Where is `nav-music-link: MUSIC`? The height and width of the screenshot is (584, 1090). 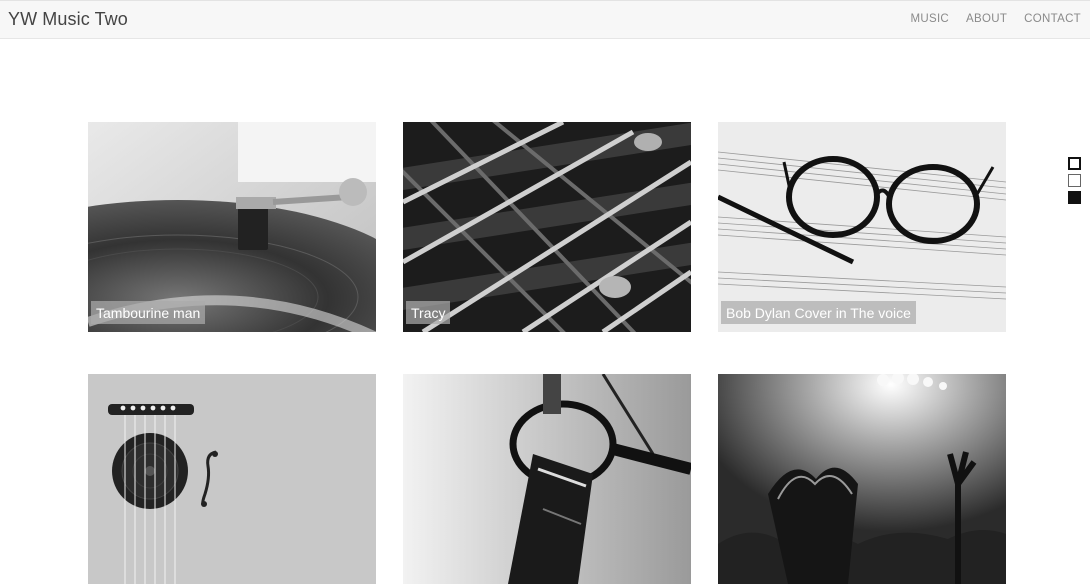 nav-music-link: MUSIC is located at coordinates (929, 19).